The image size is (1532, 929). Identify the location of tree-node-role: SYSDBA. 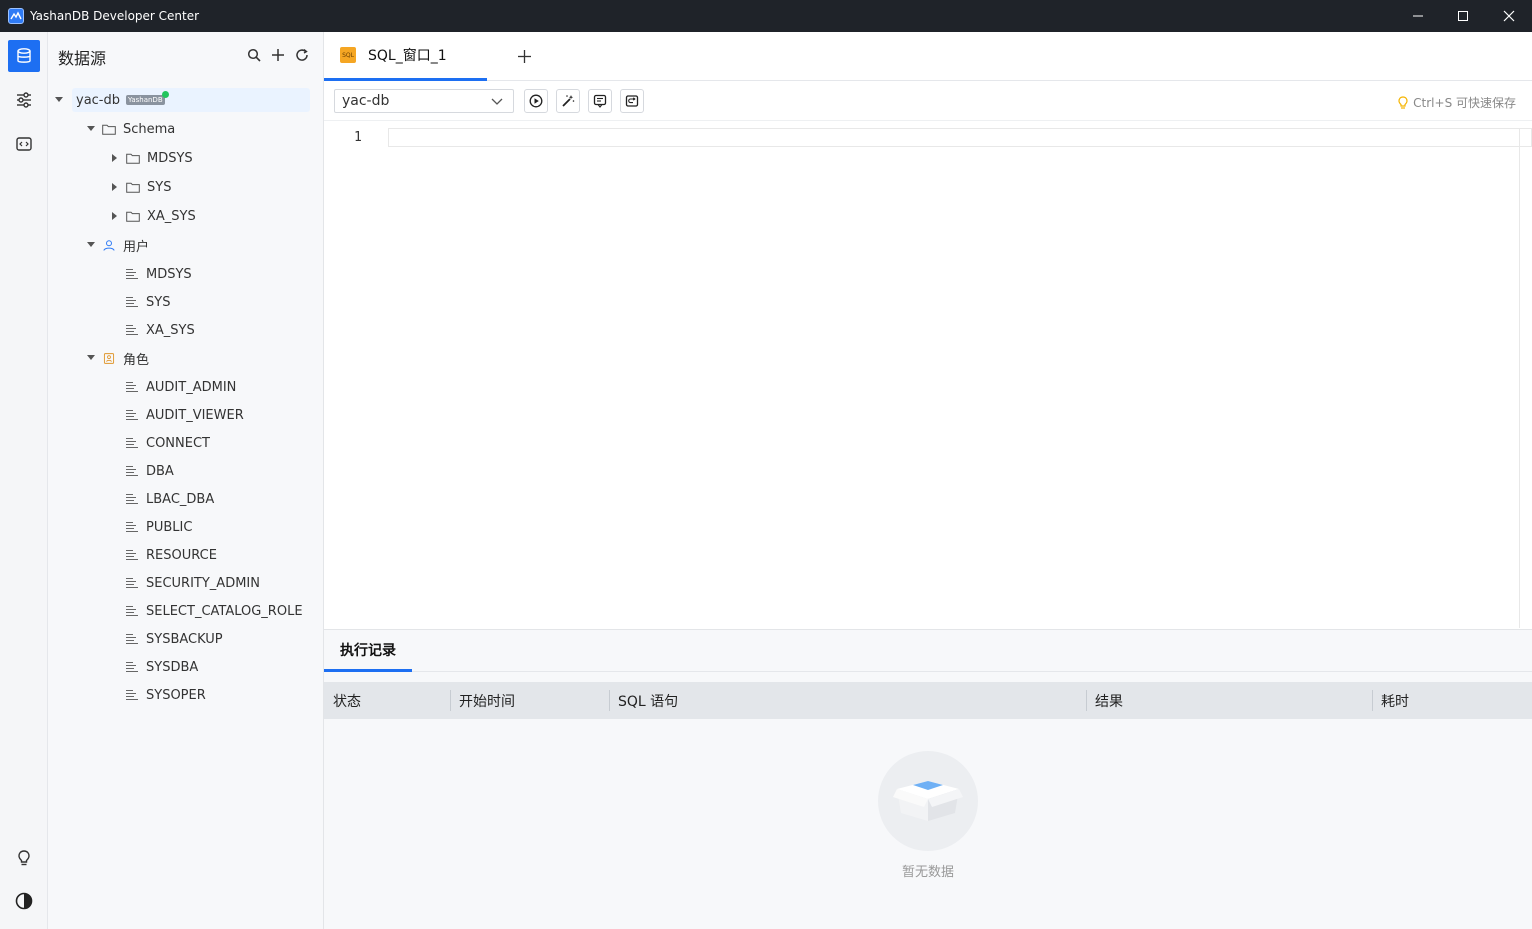
(162, 667).